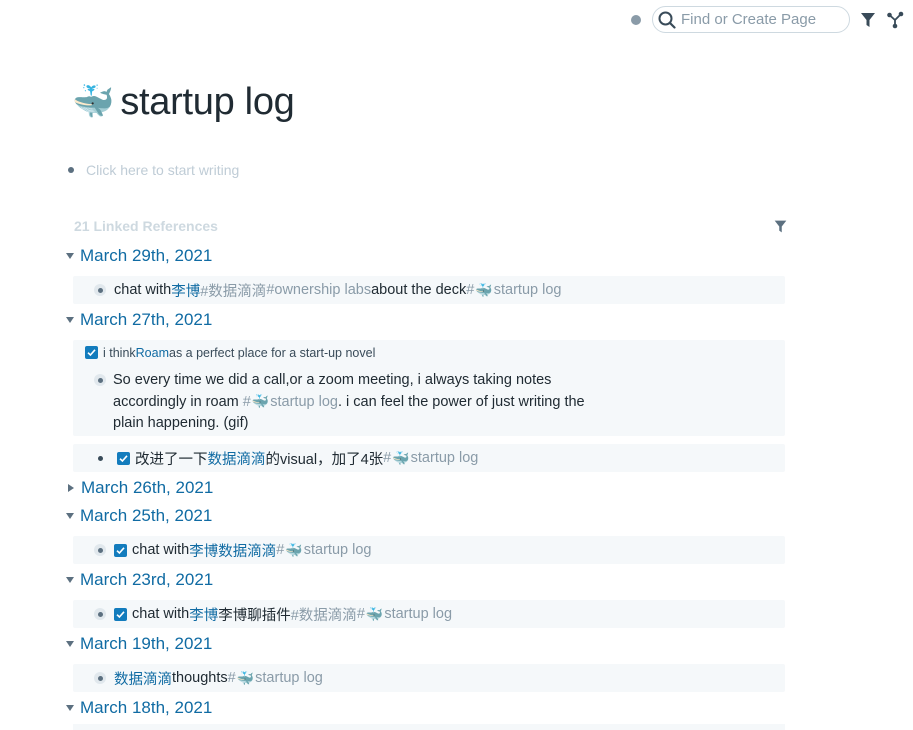  What do you see at coordinates (146, 516) in the screenshot?
I see `date-link: March 25th, 2021` at bounding box center [146, 516].